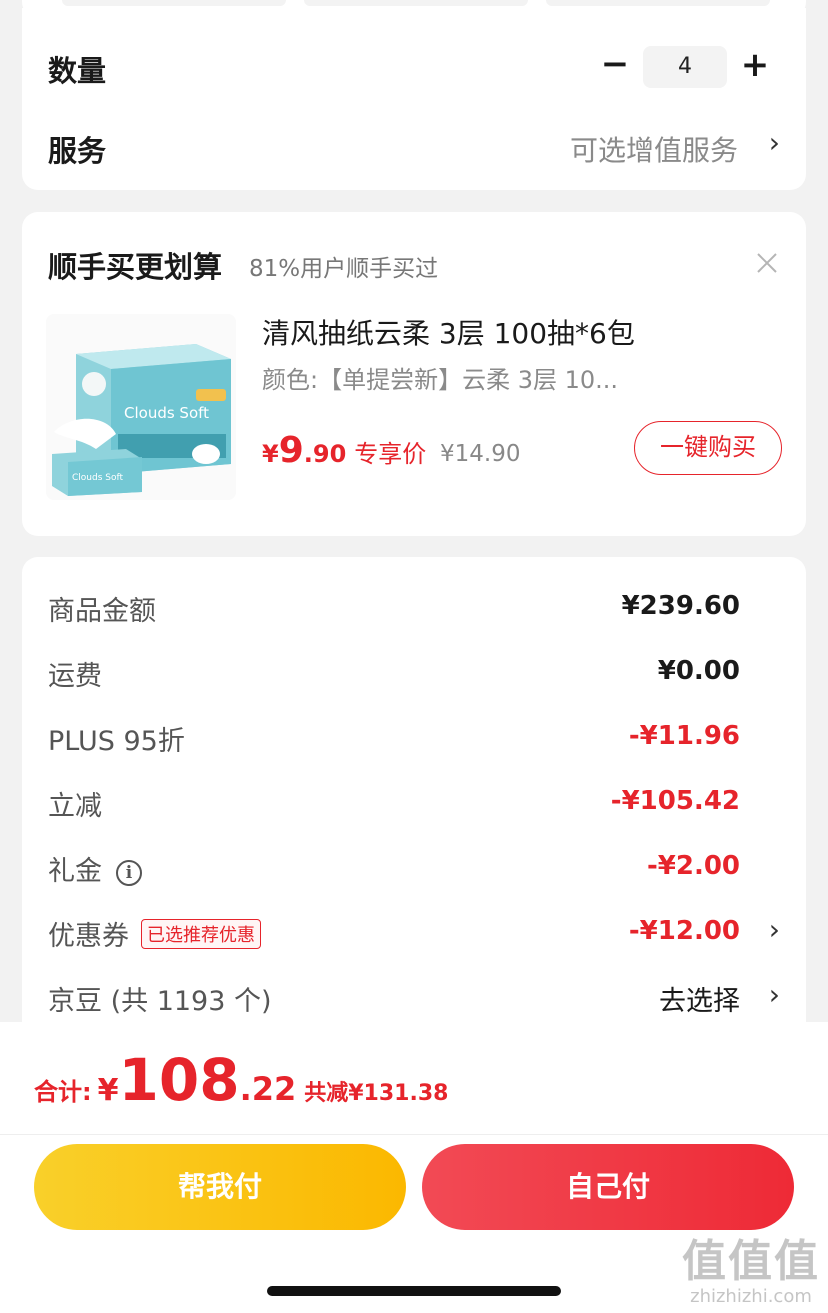 Image resolution: width=828 pixels, height=1313 pixels. I want to click on coupon-badge: 已选推荐优惠, so click(201, 934).